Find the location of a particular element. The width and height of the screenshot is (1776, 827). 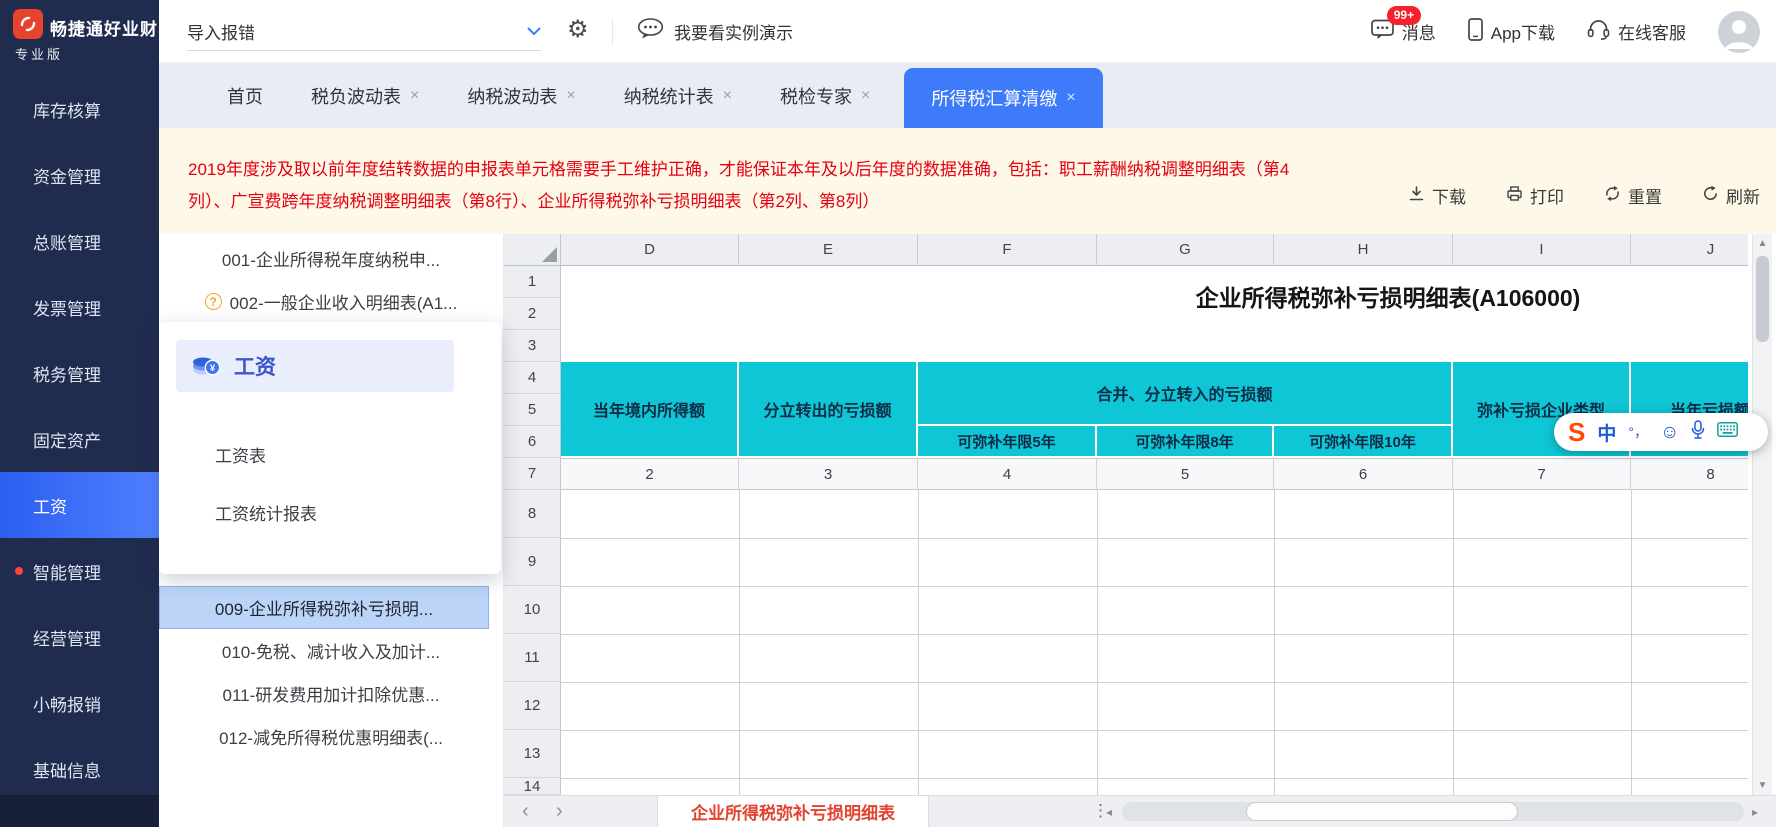

sidebar-item-tax-management: 税务管理 is located at coordinates (79, 373).